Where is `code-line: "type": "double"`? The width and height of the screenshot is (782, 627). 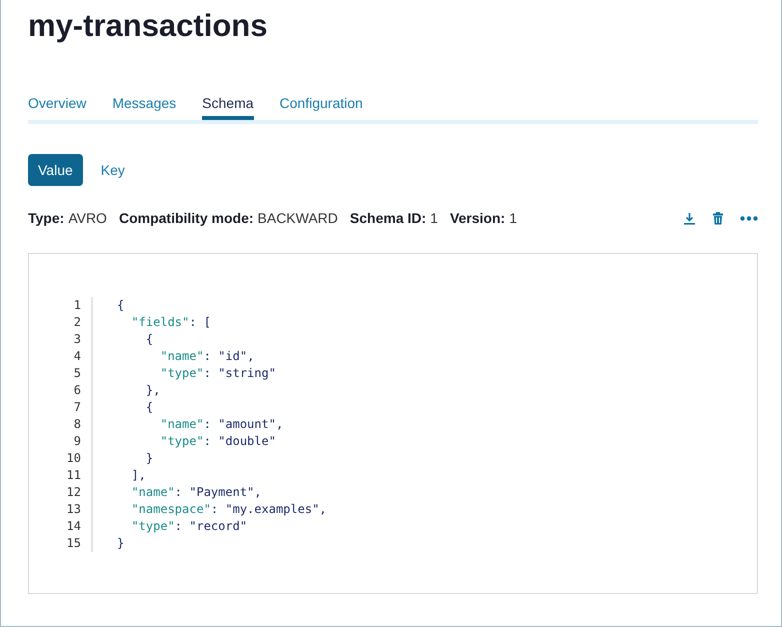
code-line: "type": "double" is located at coordinates (218, 441).